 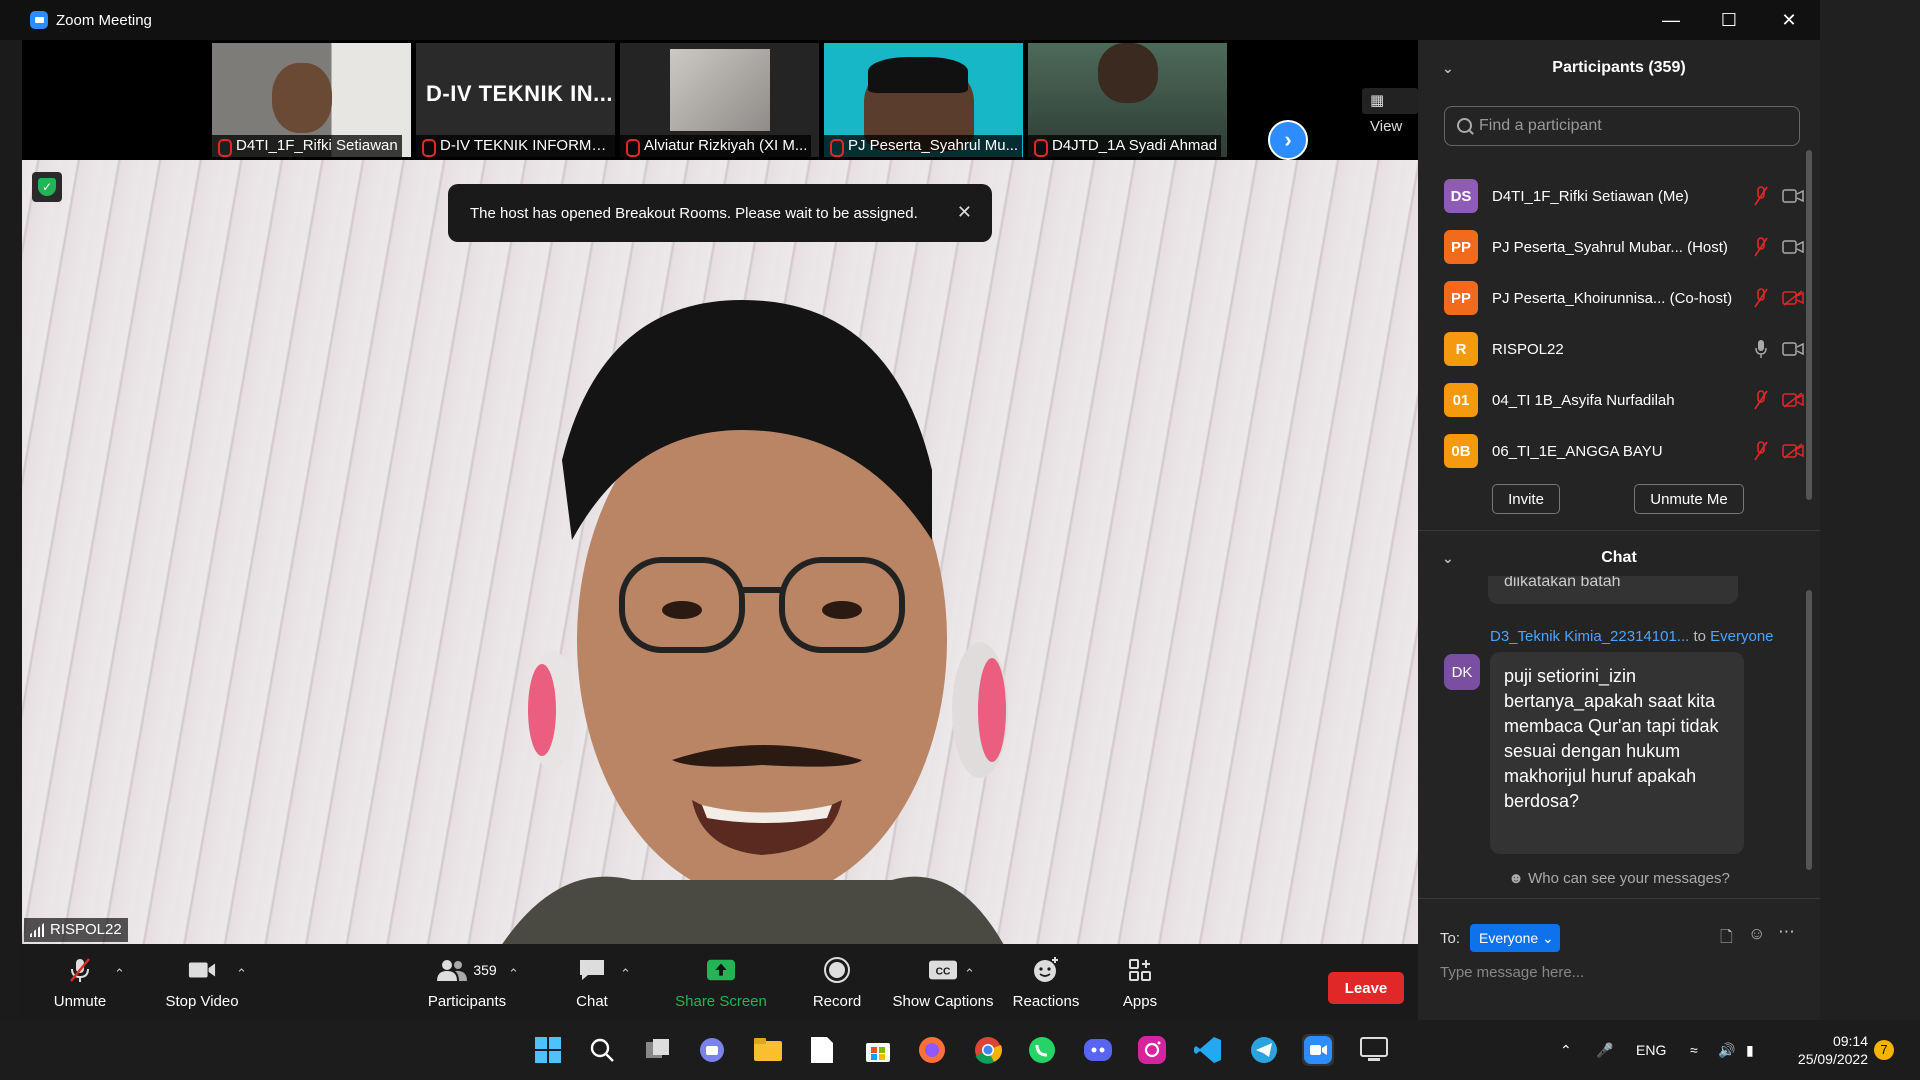 What do you see at coordinates (1624, 400) in the screenshot?
I see `participant-row: 01 04_TI 1B_Asyifa Nurfadilah` at bounding box center [1624, 400].